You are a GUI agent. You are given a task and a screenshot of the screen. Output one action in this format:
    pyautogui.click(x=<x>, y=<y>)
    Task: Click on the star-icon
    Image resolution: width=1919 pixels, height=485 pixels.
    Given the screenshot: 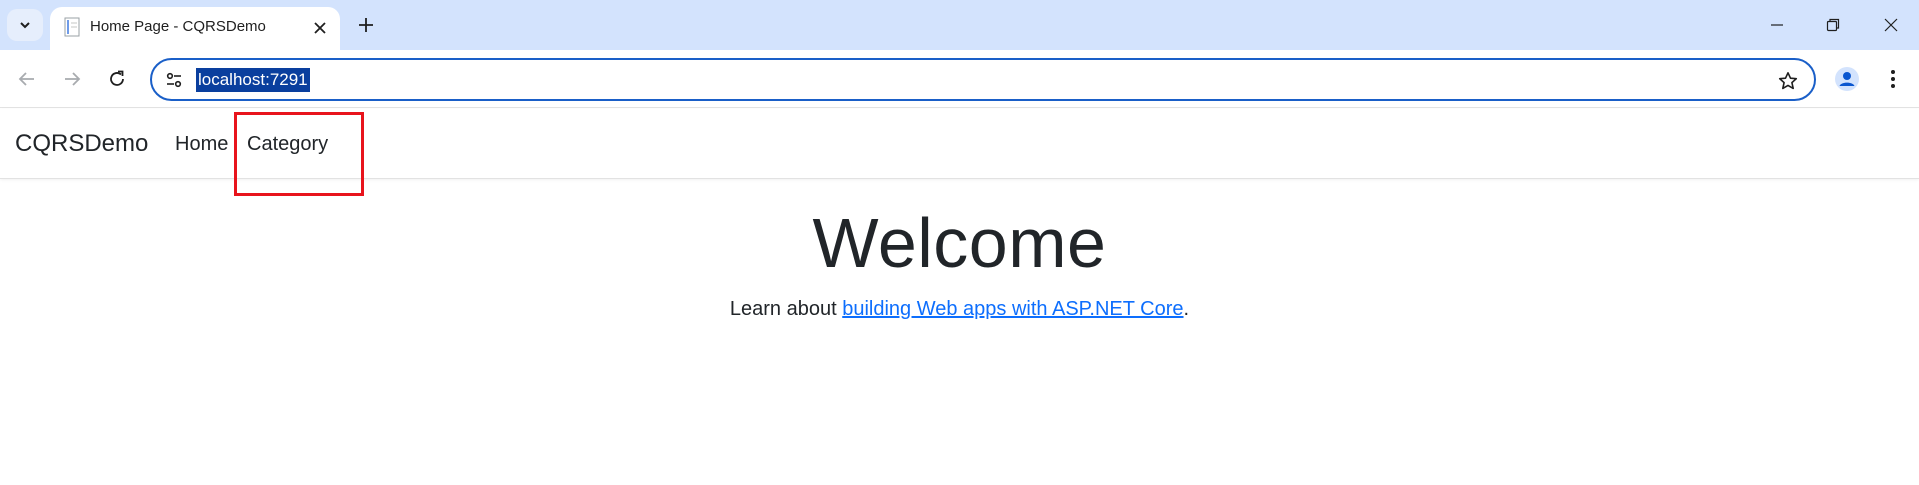 What is the action you would take?
    pyautogui.click(x=1788, y=81)
    